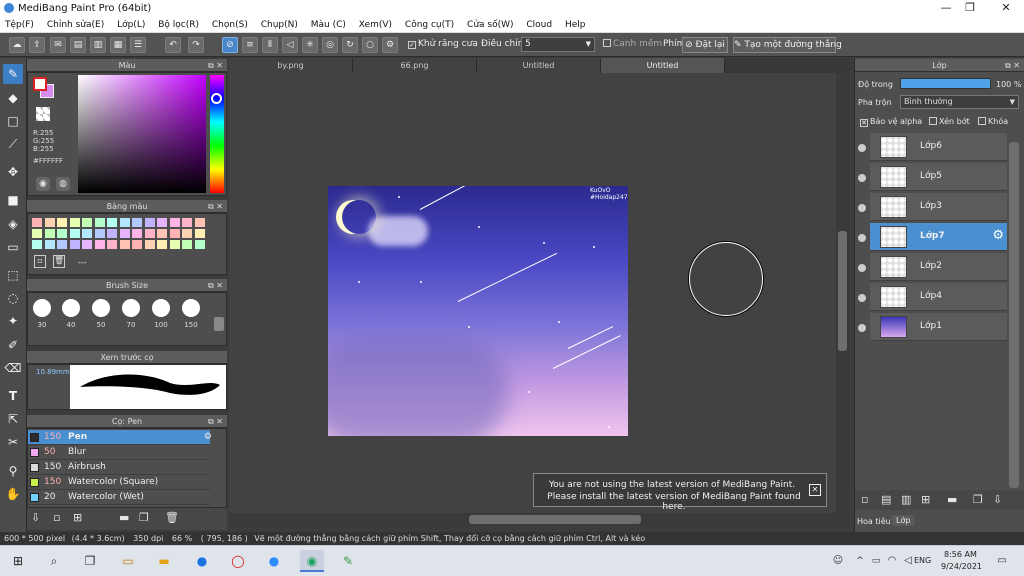 The width and height of the screenshot is (1024, 576). Describe the element at coordinates (330, 45) in the screenshot. I see `circle-snap-icon: ◎` at that location.